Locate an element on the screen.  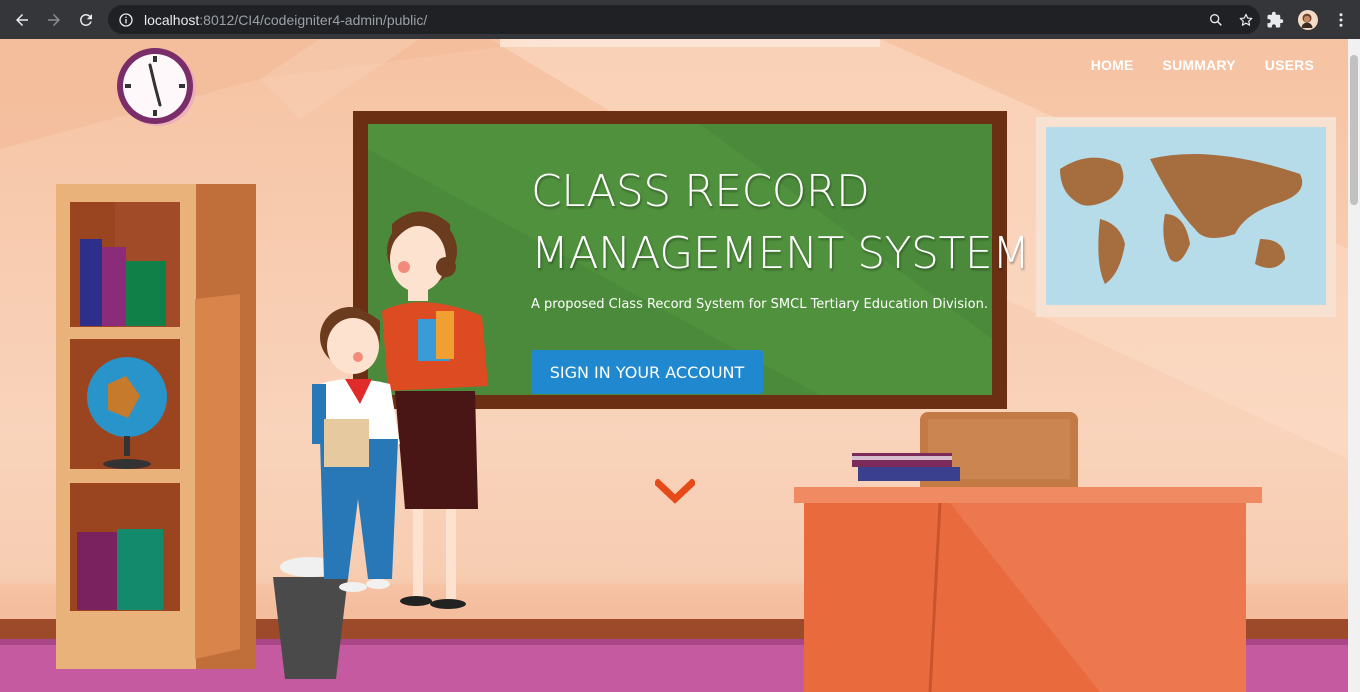
page-scrollbar is located at coordinates (1354, 365).